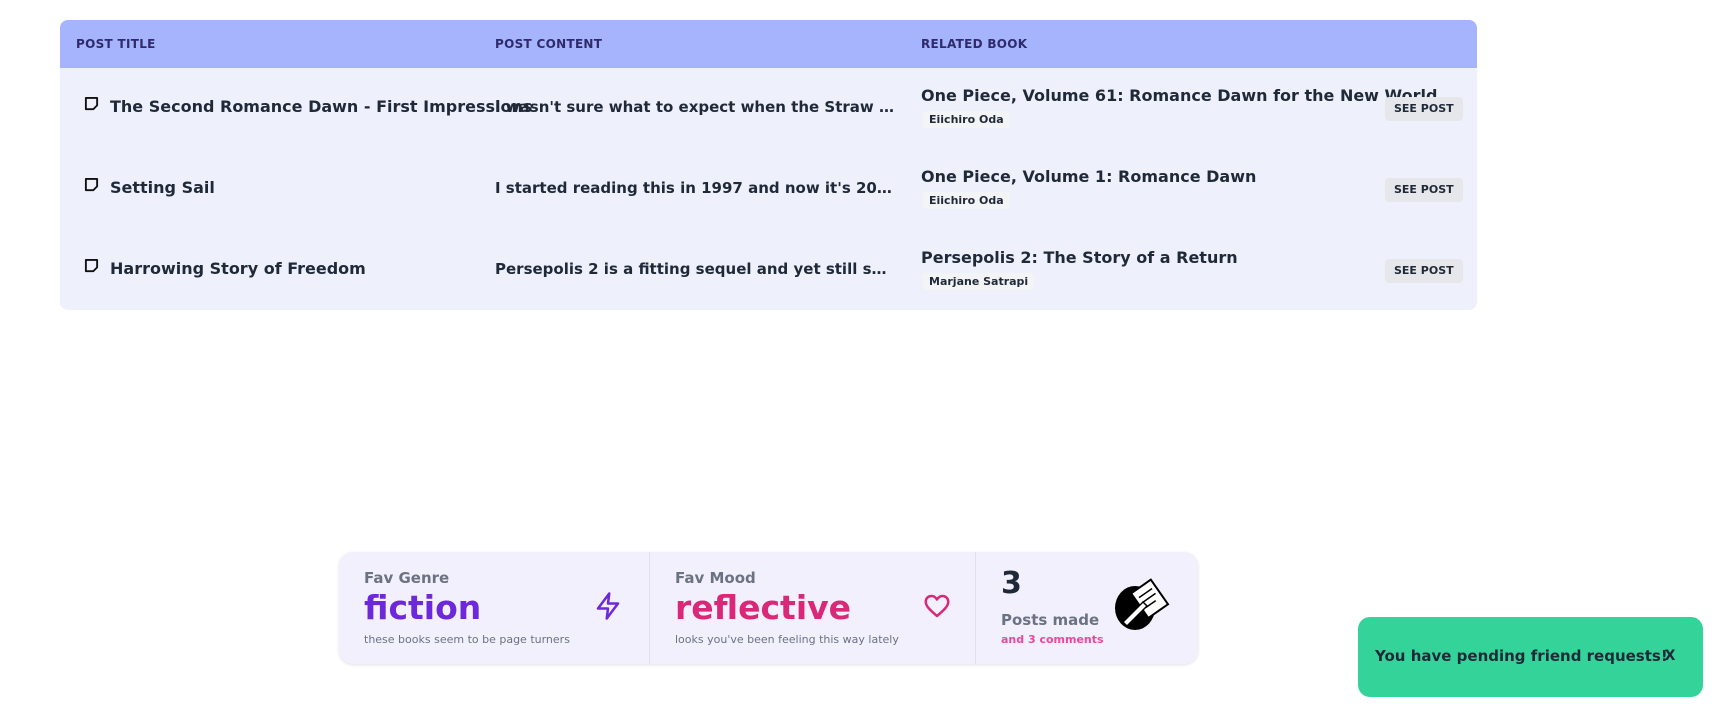 This screenshot has height=708, width=1712. What do you see at coordinates (1079, 257) in the screenshot?
I see `related-book-title: Persepolis 2: The Story of a Return` at bounding box center [1079, 257].